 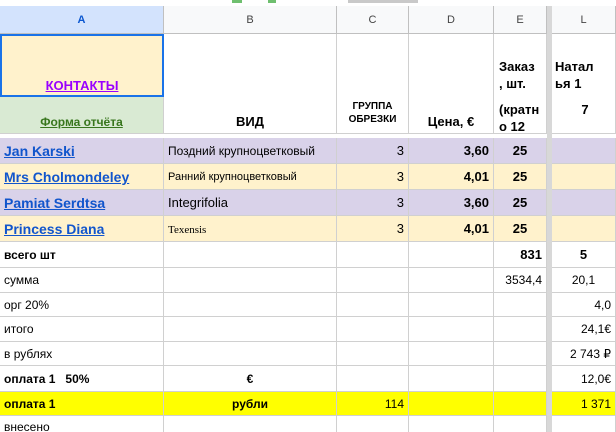 What do you see at coordinates (520, 424) in the screenshot?
I see `paid-e` at bounding box center [520, 424].